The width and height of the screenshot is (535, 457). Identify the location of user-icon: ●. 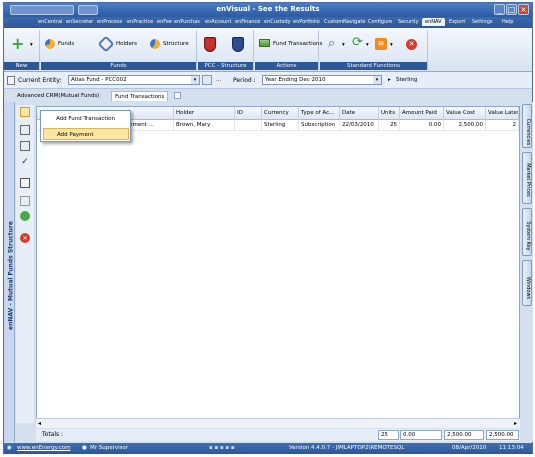
(84, 448).